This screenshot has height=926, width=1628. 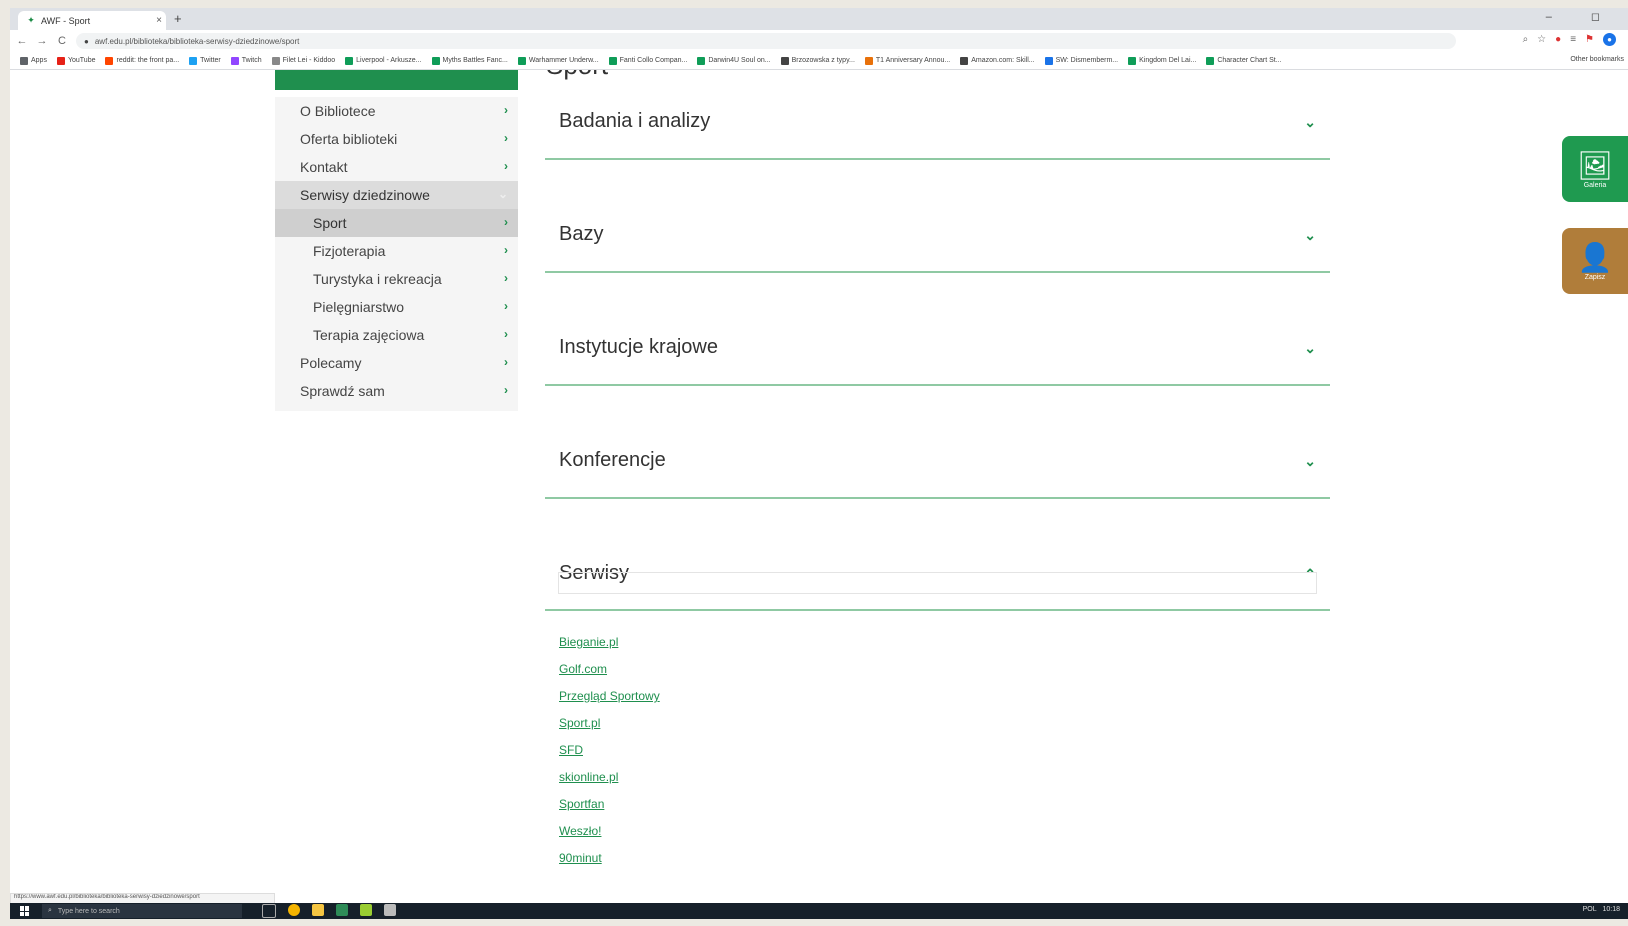 I want to click on sidebar-item: Serwisy dziedzinowe ⌄, so click(x=396, y=195).